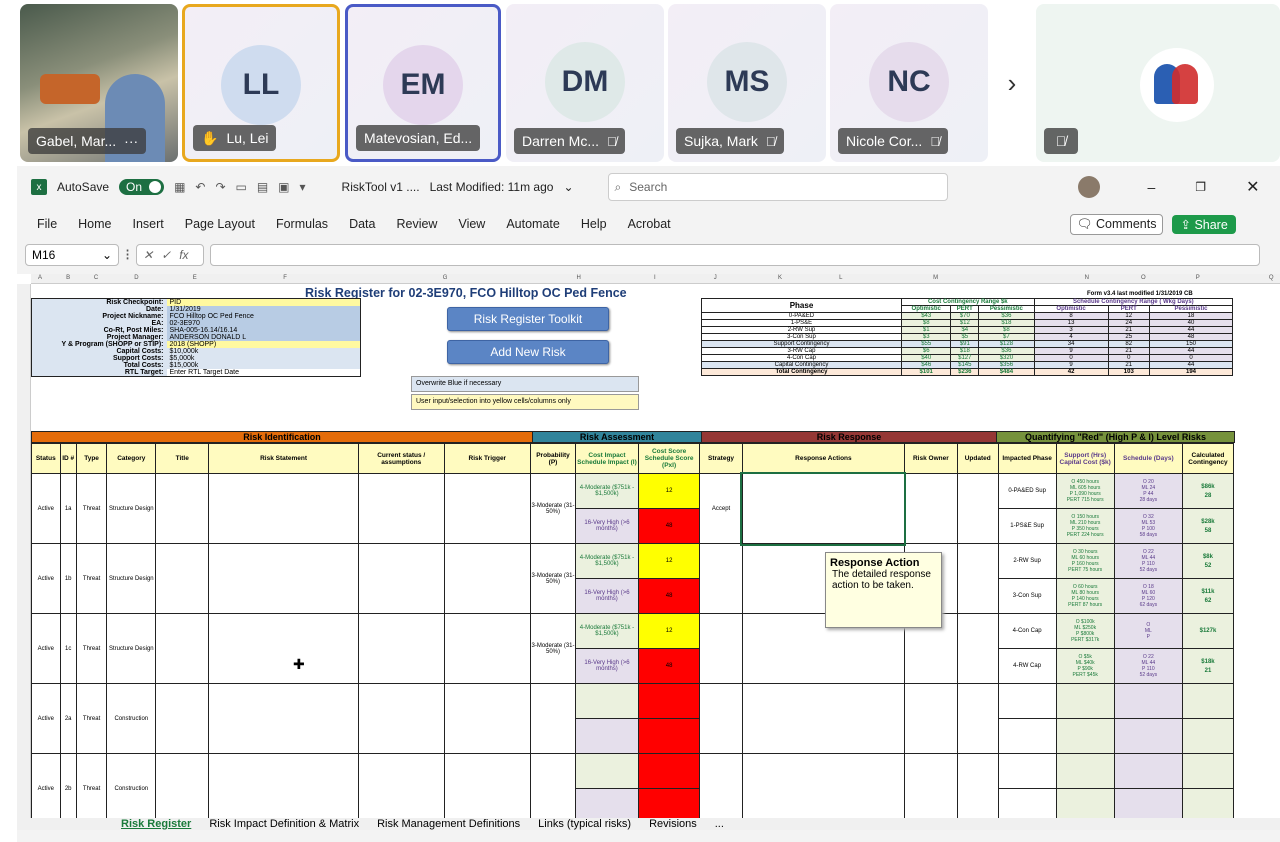 The width and height of the screenshot is (1280, 842). Describe the element at coordinates (263, 323) in the screenshot. I see `info-value: 02-3E970` at that location.